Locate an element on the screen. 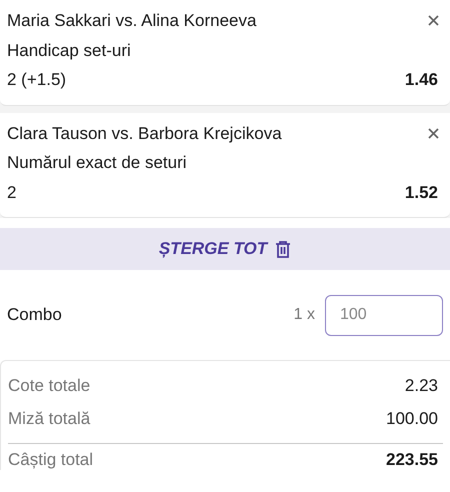 Image resolution: width=450 pixels, height=492 pixels. match-title: Clara Tauson vs. Barbora Krejcikova is located at coordinates (144, 133).